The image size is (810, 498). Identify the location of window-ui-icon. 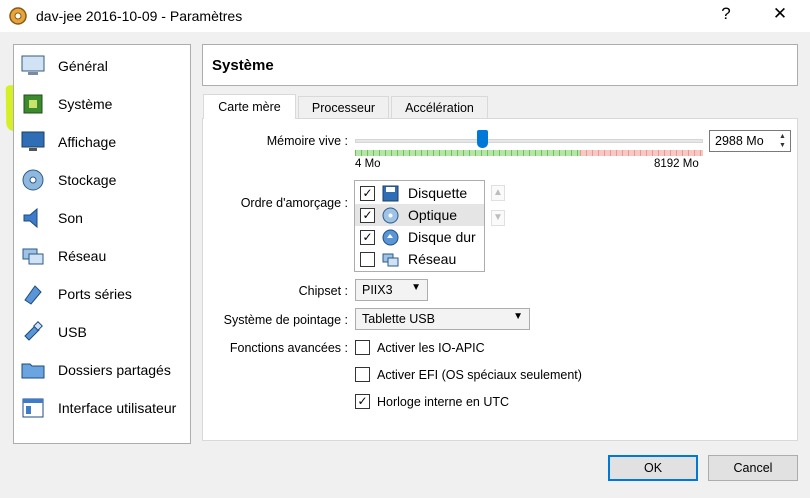
(33, 408).